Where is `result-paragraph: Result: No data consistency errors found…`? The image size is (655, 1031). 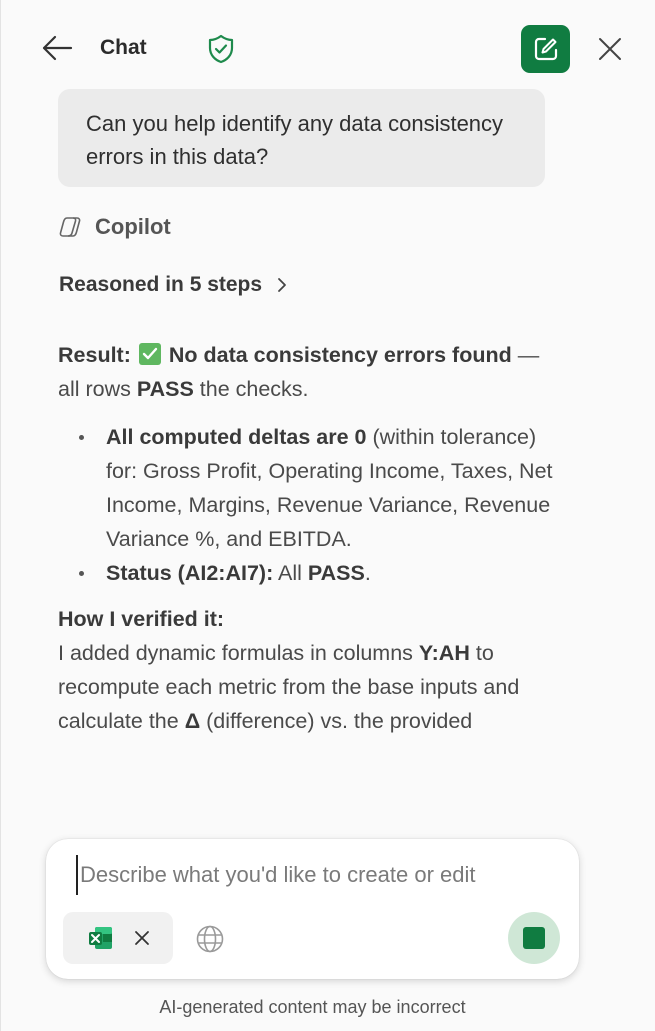 result-paragraph: Result: No data consistency errors found… is located at coordinates (308, 372).